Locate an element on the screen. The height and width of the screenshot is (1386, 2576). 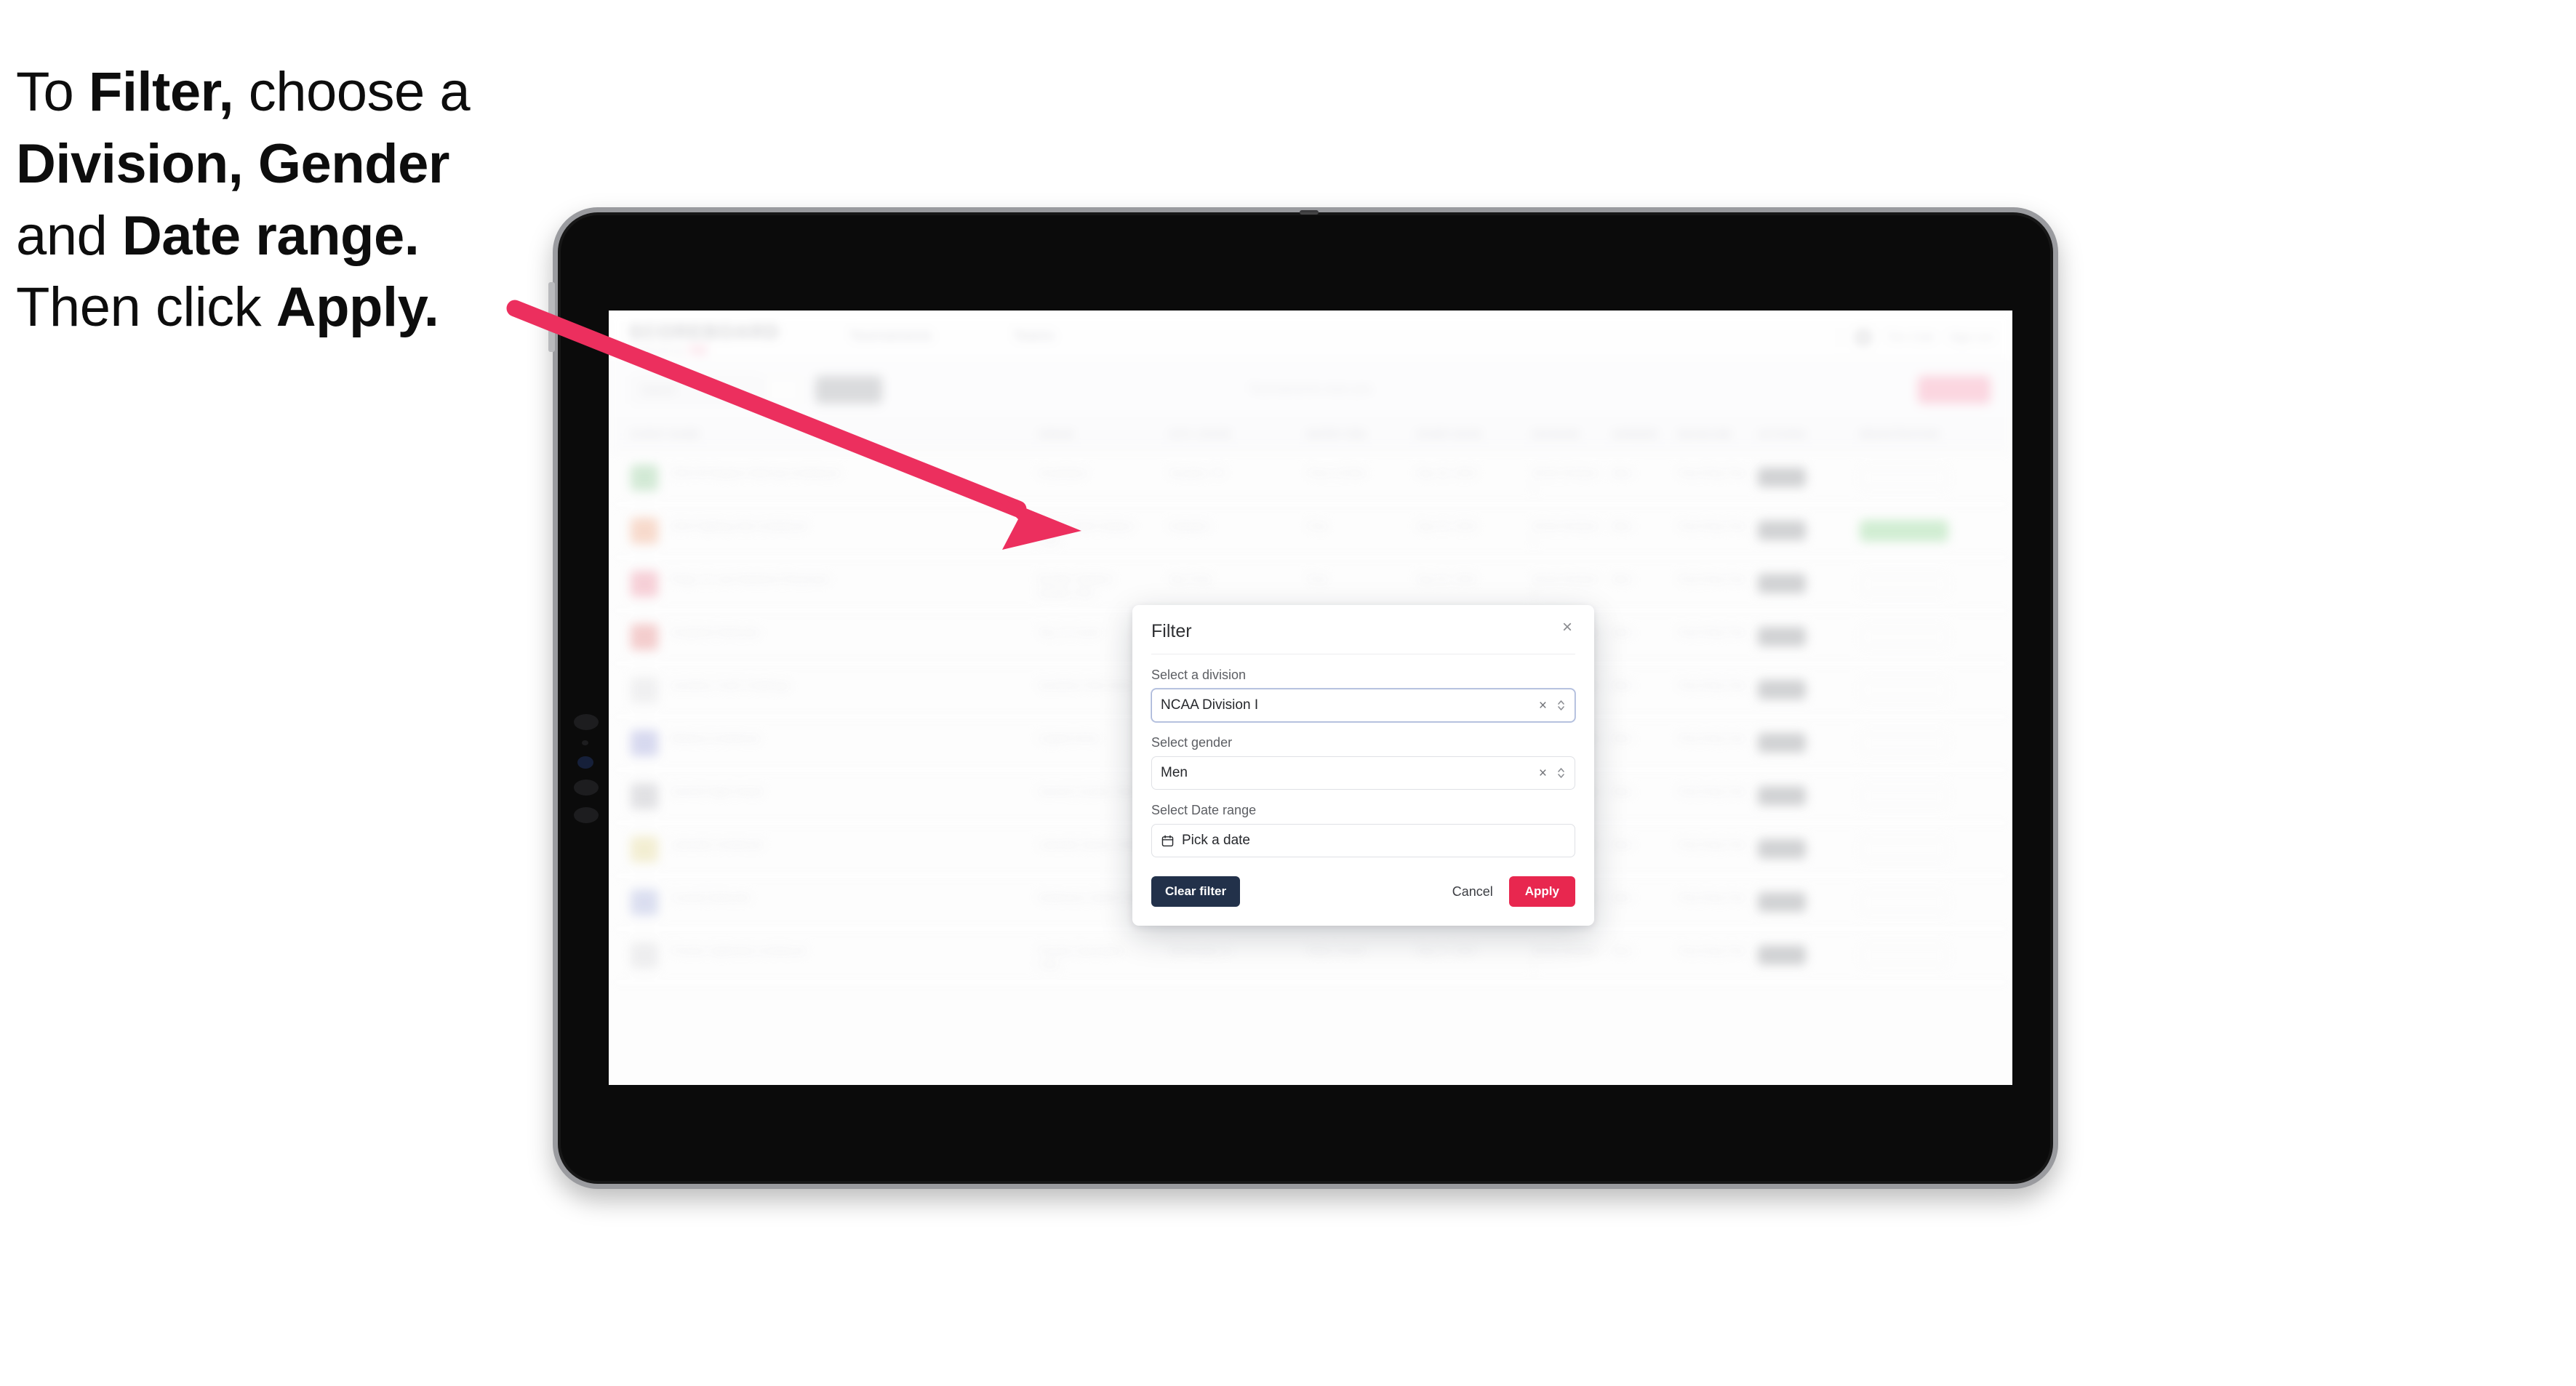
col-header-venue: VENUE is located at coordinates (1056, 434).